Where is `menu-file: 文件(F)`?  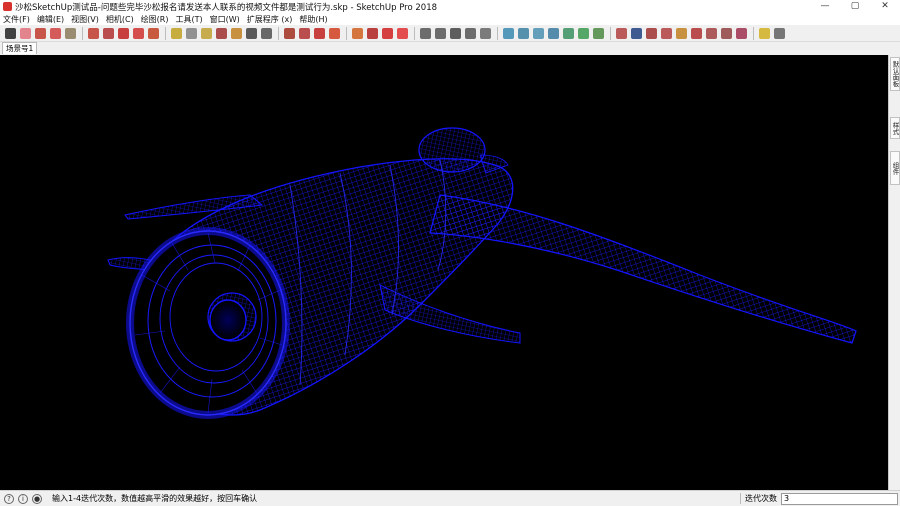 menu-file: 文件(F) is located at coordinates (16, 19).